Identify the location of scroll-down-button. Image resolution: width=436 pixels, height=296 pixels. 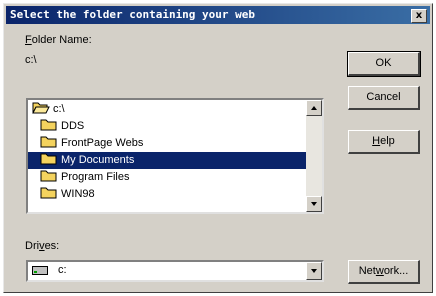
(314, 204).